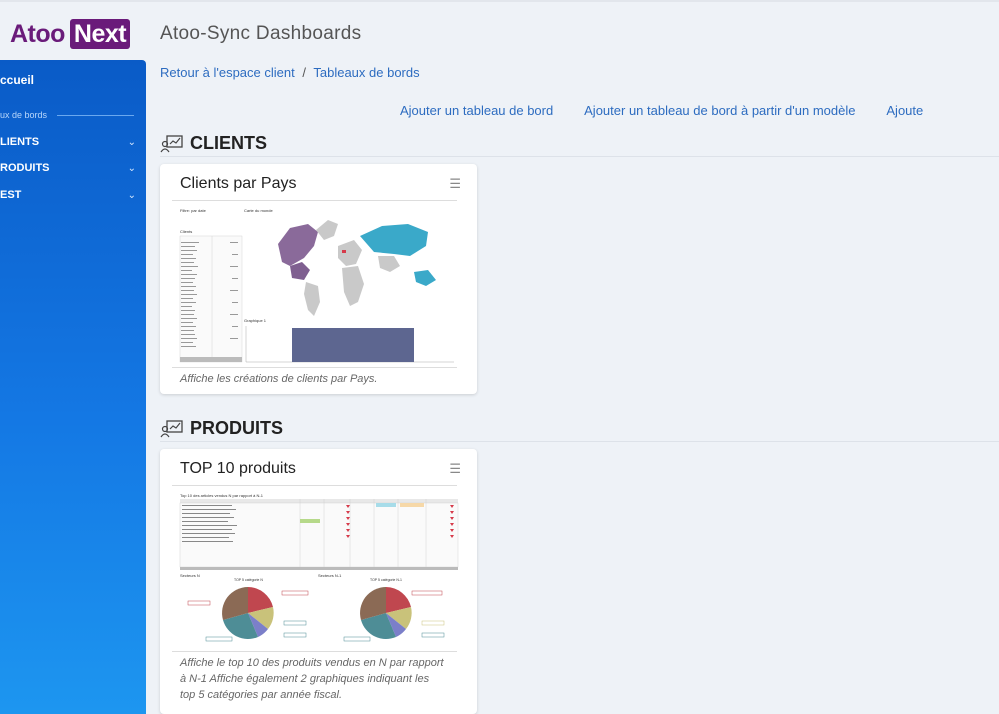 Image resolution: width=999 pixels, height=714 pixels. Describe the element at coordinates (193, 210) in the screenshot. I see `thumb-filter-label: Filtre: par date` at that location.